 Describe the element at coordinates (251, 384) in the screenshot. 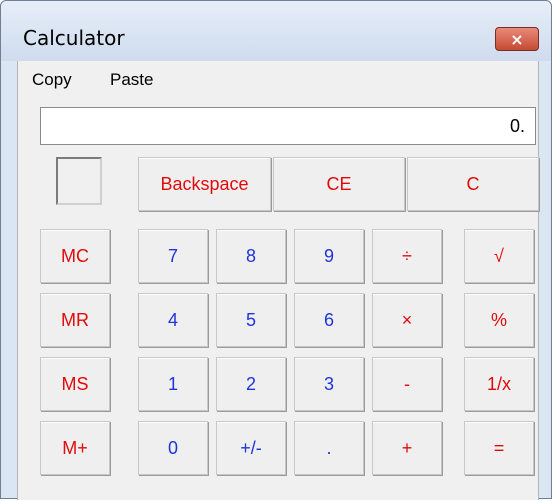

I see `digit-2-button: 2` at that location.